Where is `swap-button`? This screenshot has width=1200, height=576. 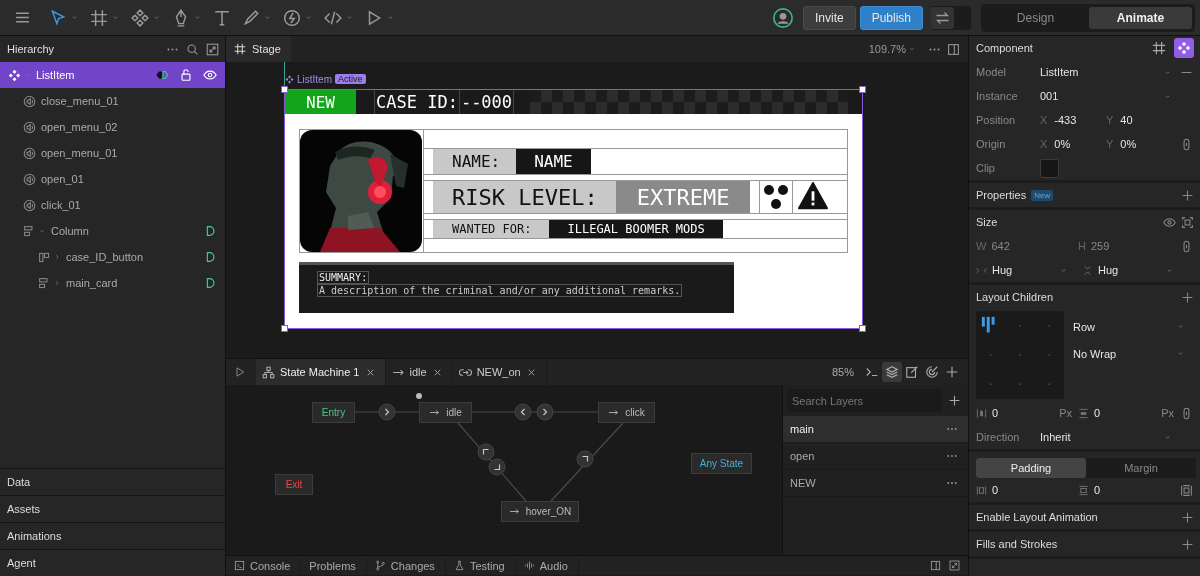
swap-button is located at coordinates (951, 17).